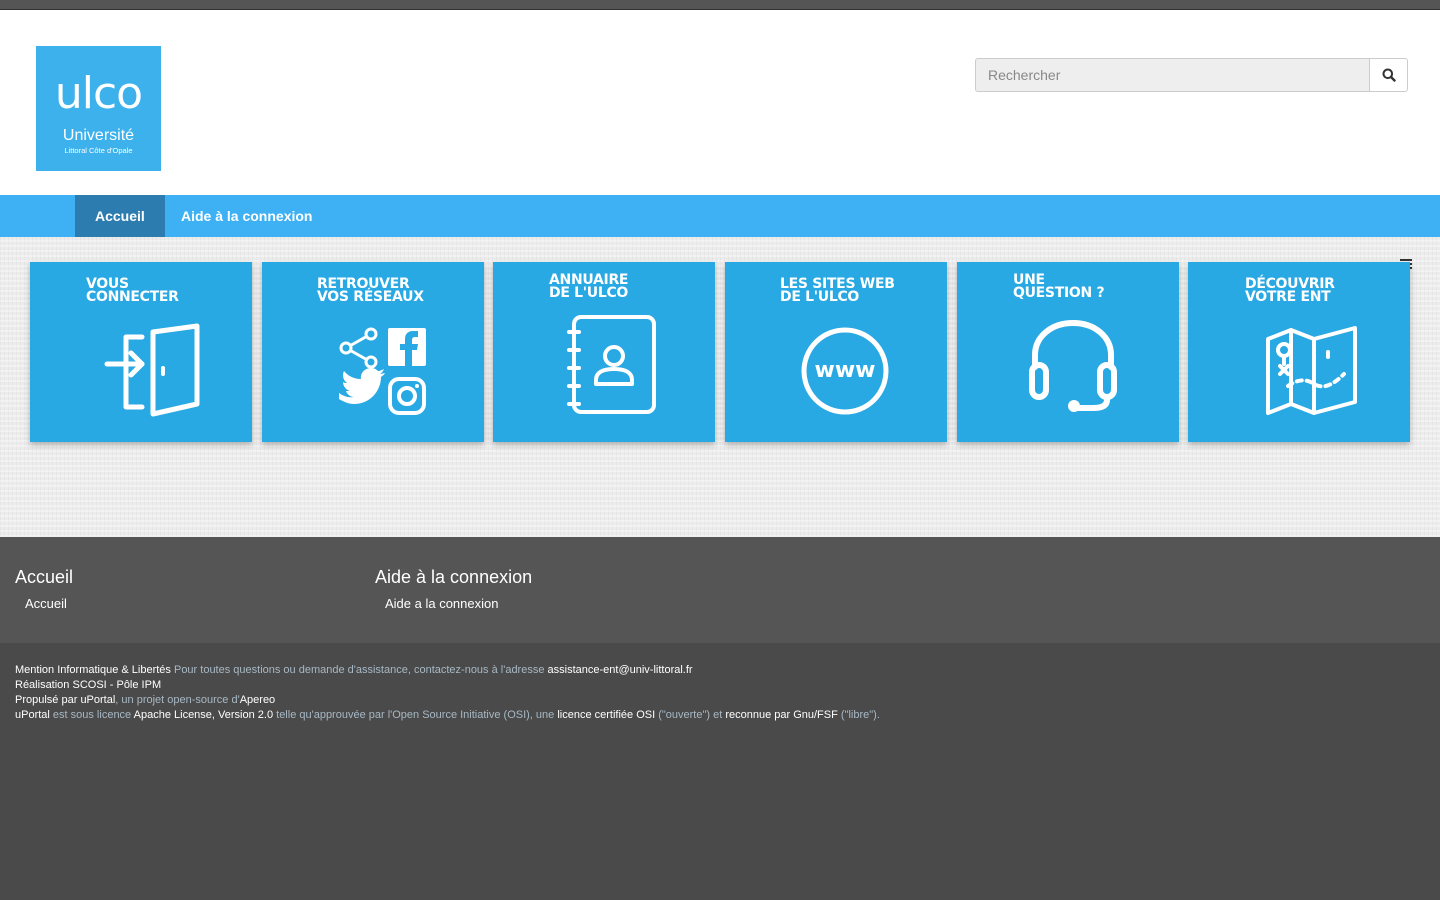 Image resolution: width=1440 pixels, height=900 pixels. I want to click on propulse-middle: , un projet open-source d', so click(177, 700).